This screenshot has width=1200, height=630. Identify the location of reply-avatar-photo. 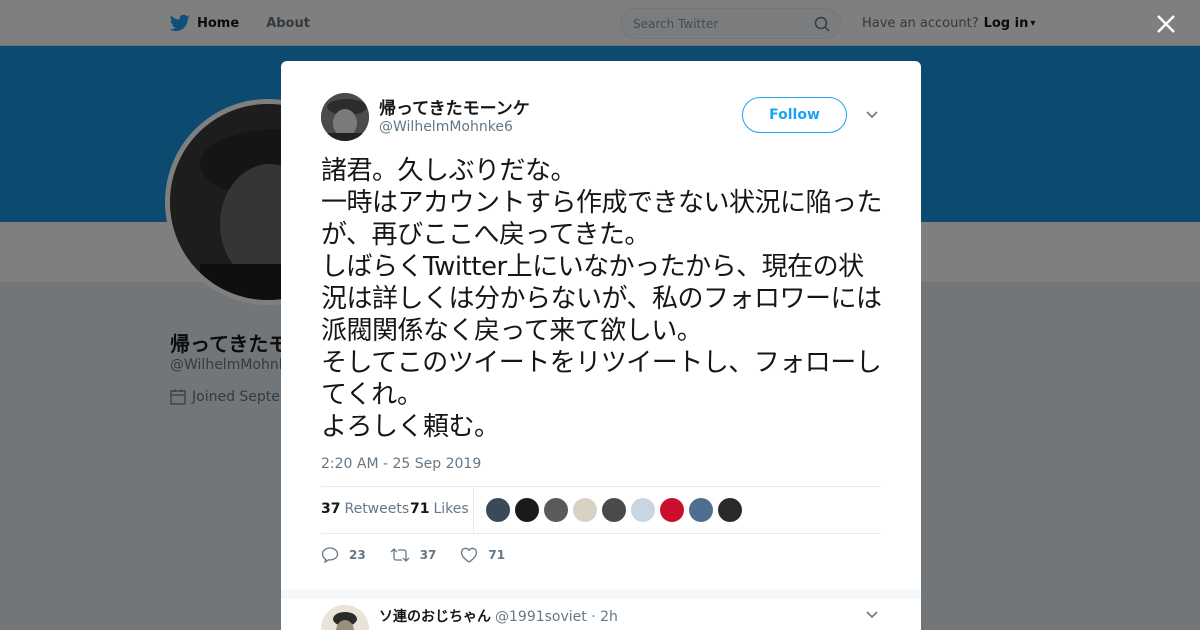
(345, 617).